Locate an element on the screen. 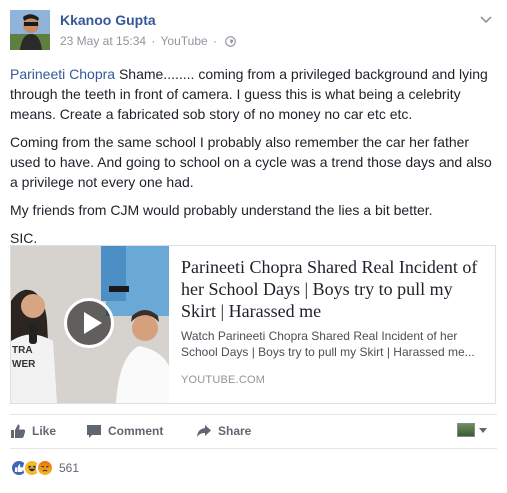 The image size is (507, 493). like-label: Like is located at coordinates (44, 431).